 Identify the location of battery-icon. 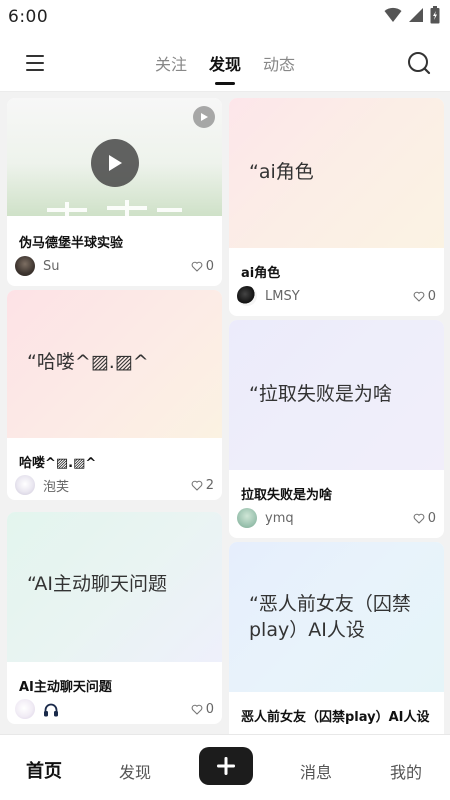
(435, 17).